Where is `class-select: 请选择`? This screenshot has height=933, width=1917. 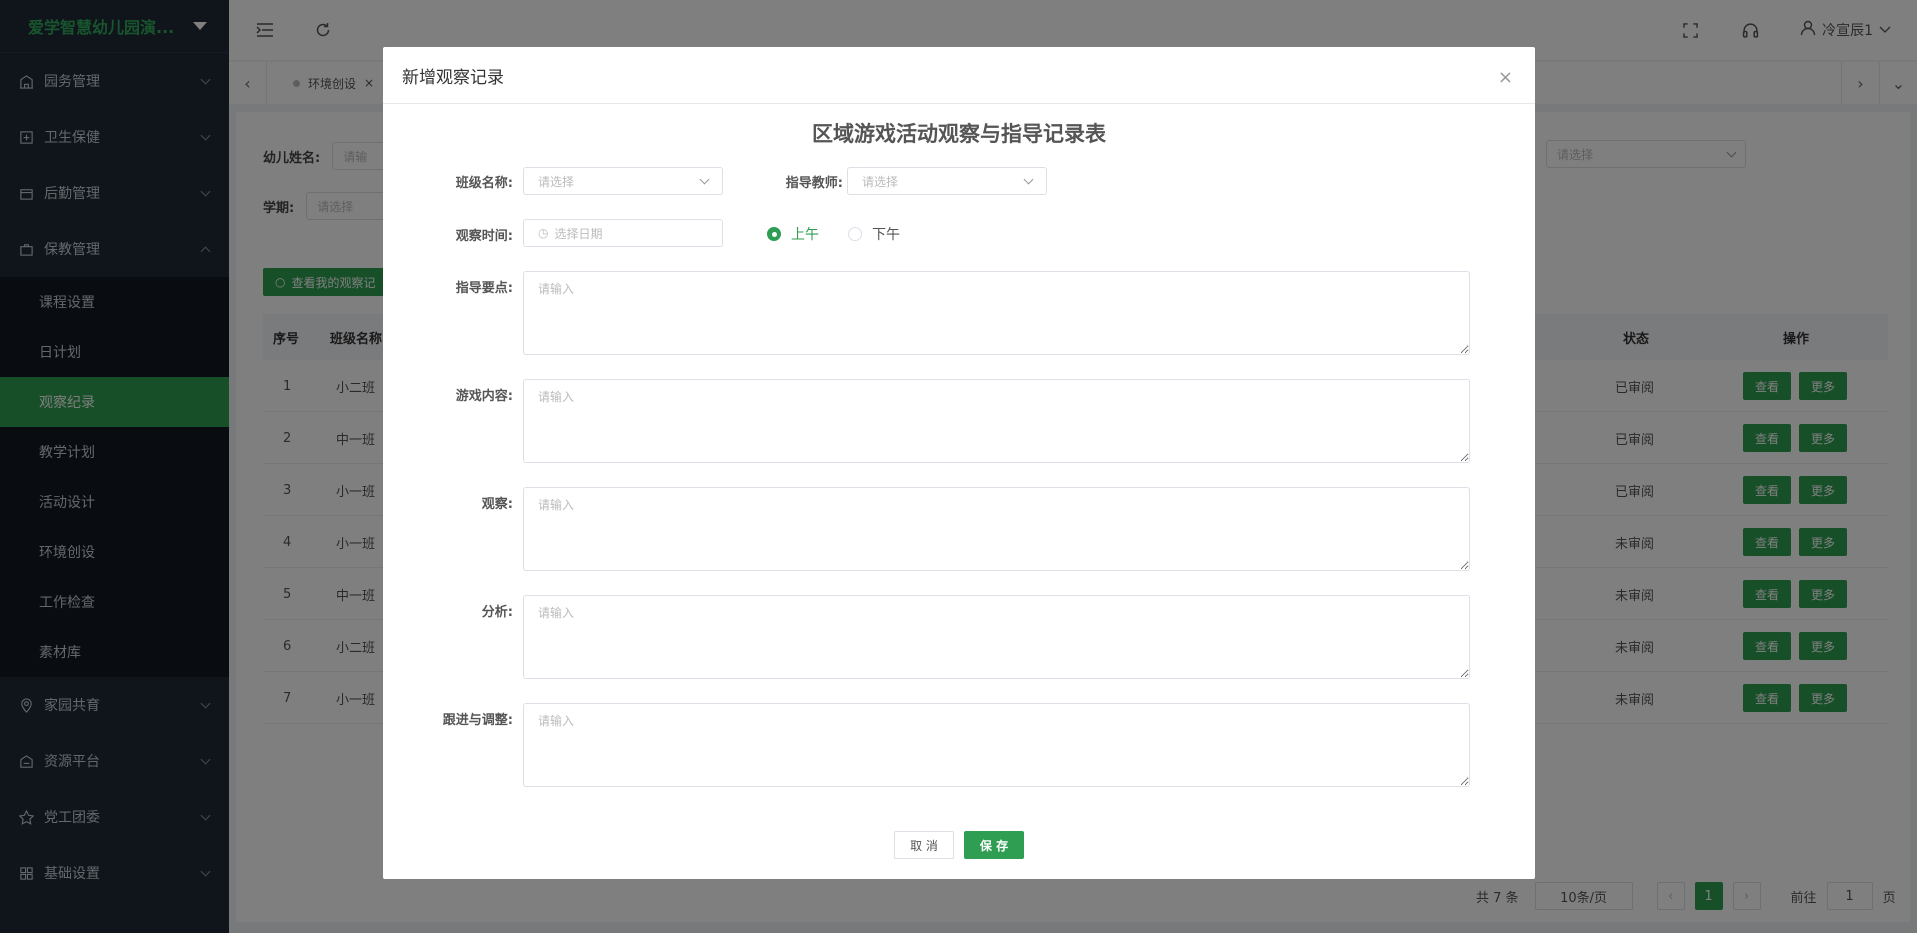 class-select: 请选择 is located at coordinates (623, 181).